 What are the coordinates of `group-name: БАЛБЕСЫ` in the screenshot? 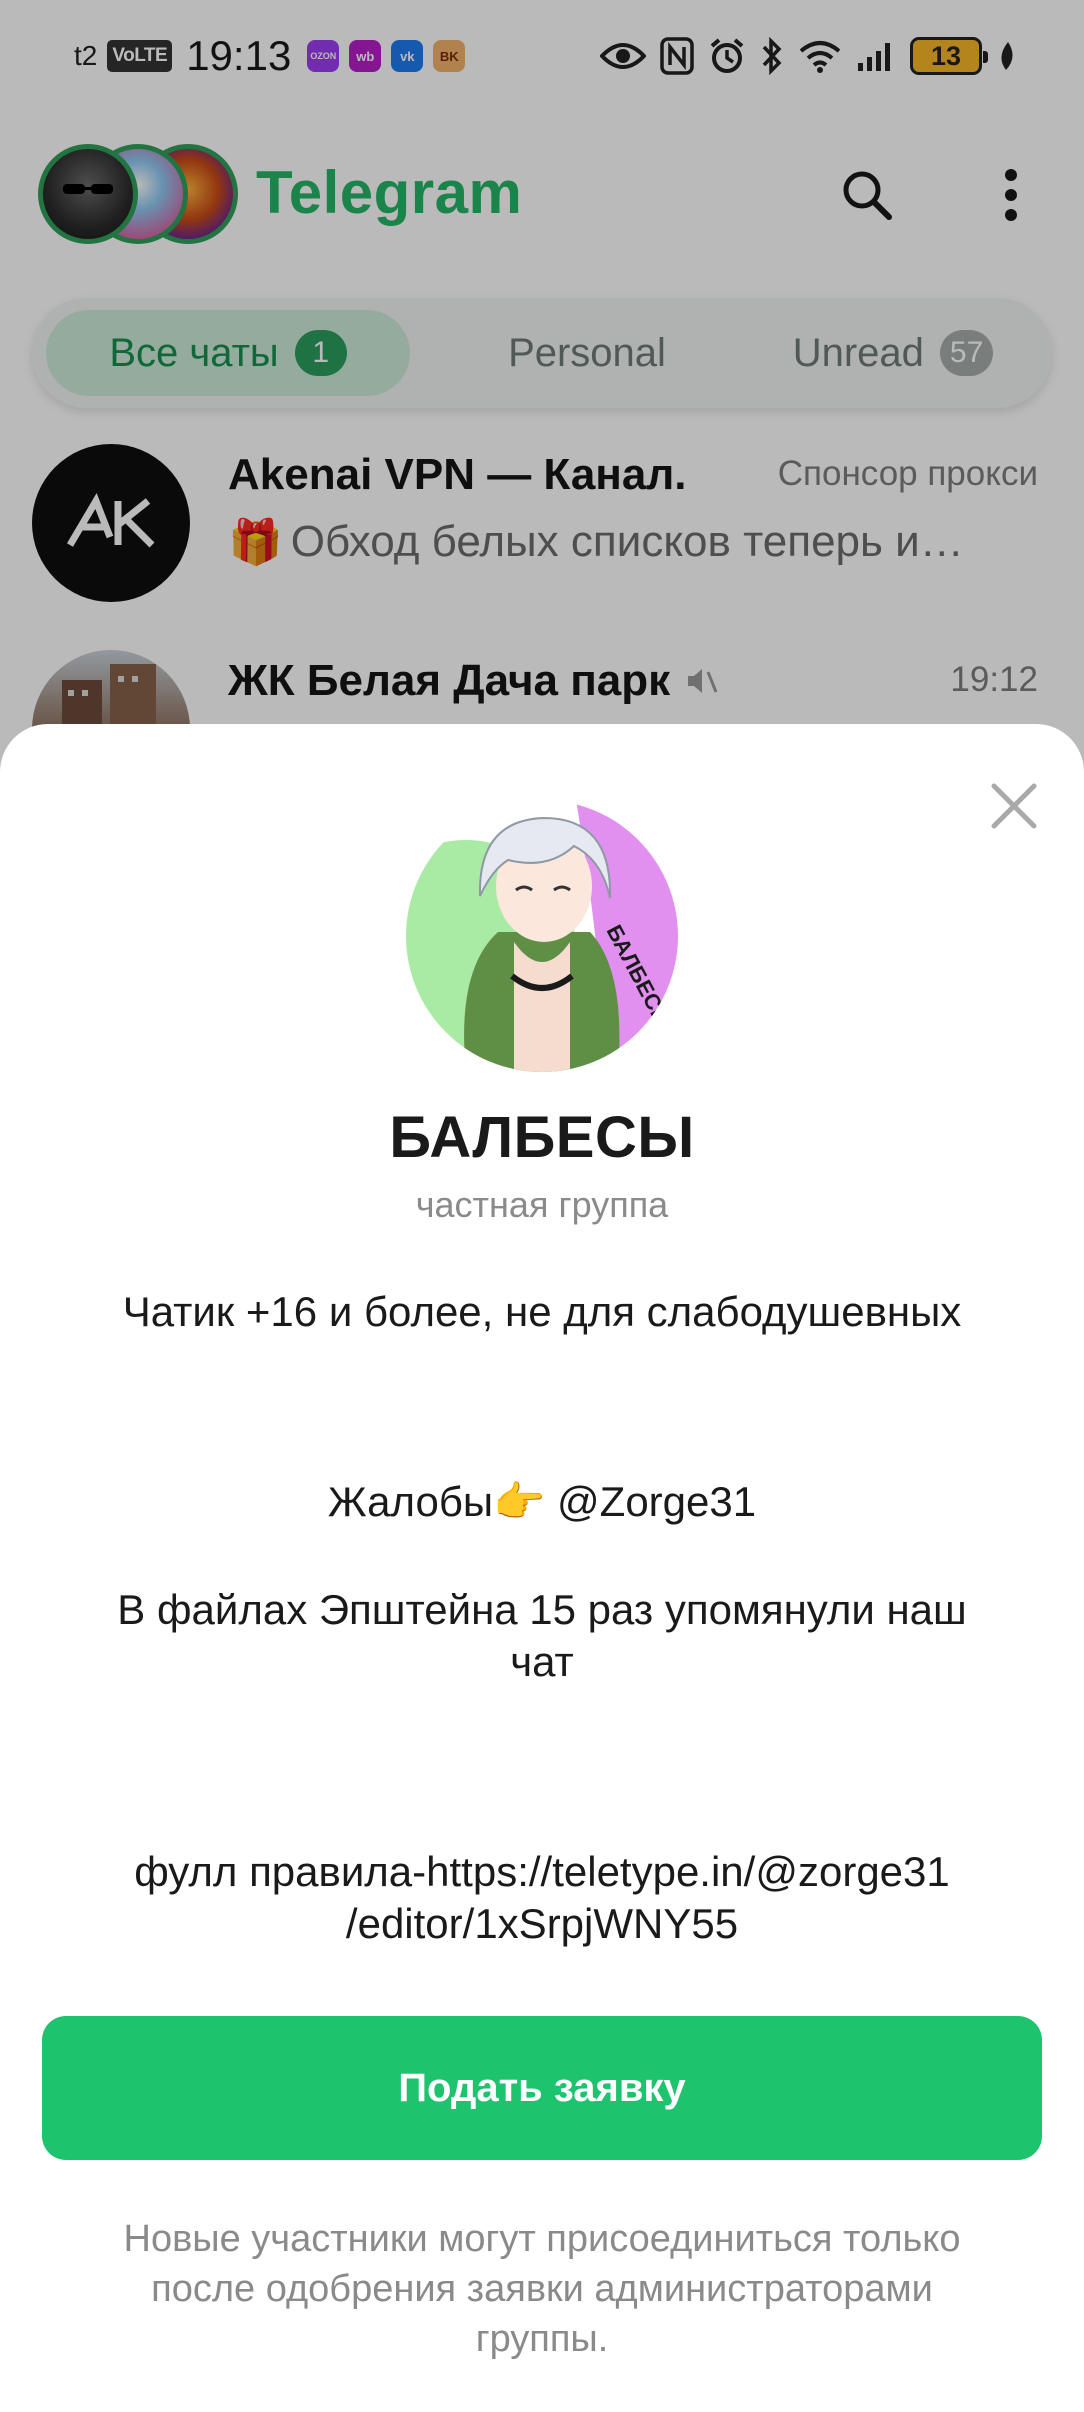 It's located at (542, 1137).